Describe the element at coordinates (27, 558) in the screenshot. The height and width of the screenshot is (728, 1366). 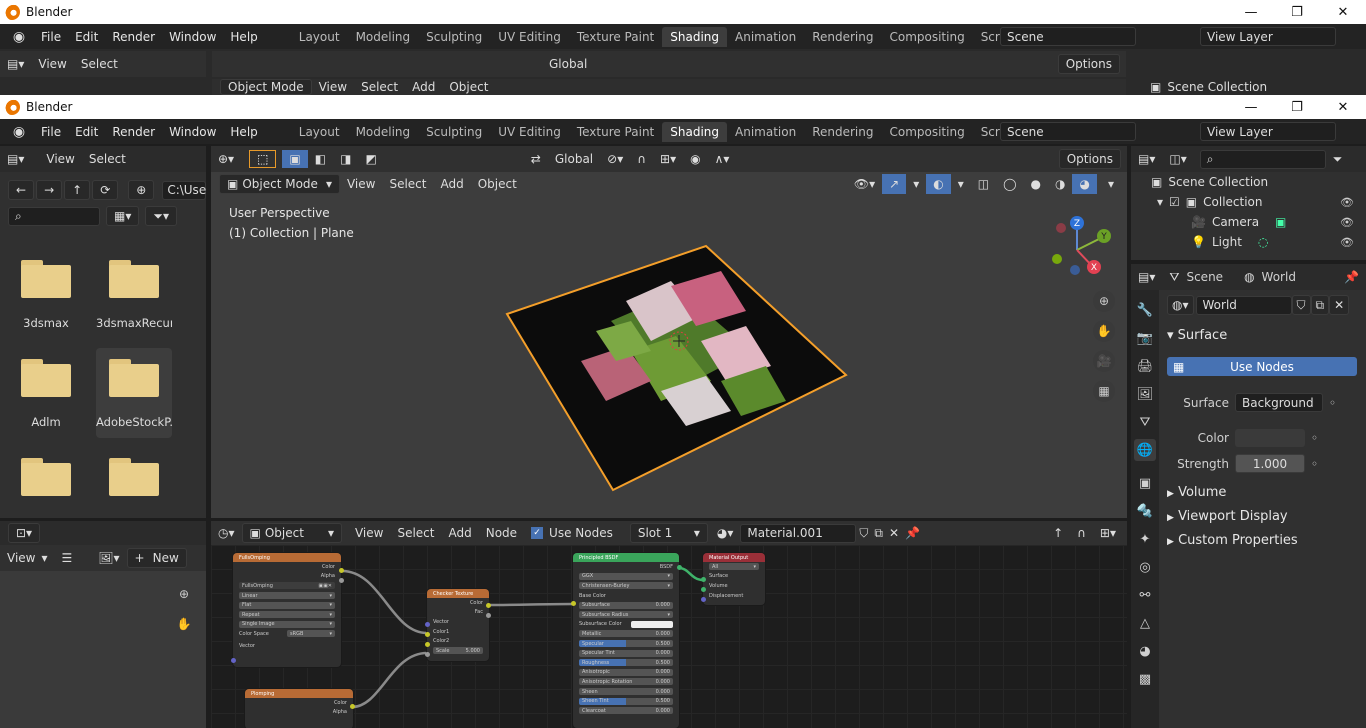
I see `image-view-menu: View ▾` at that location.